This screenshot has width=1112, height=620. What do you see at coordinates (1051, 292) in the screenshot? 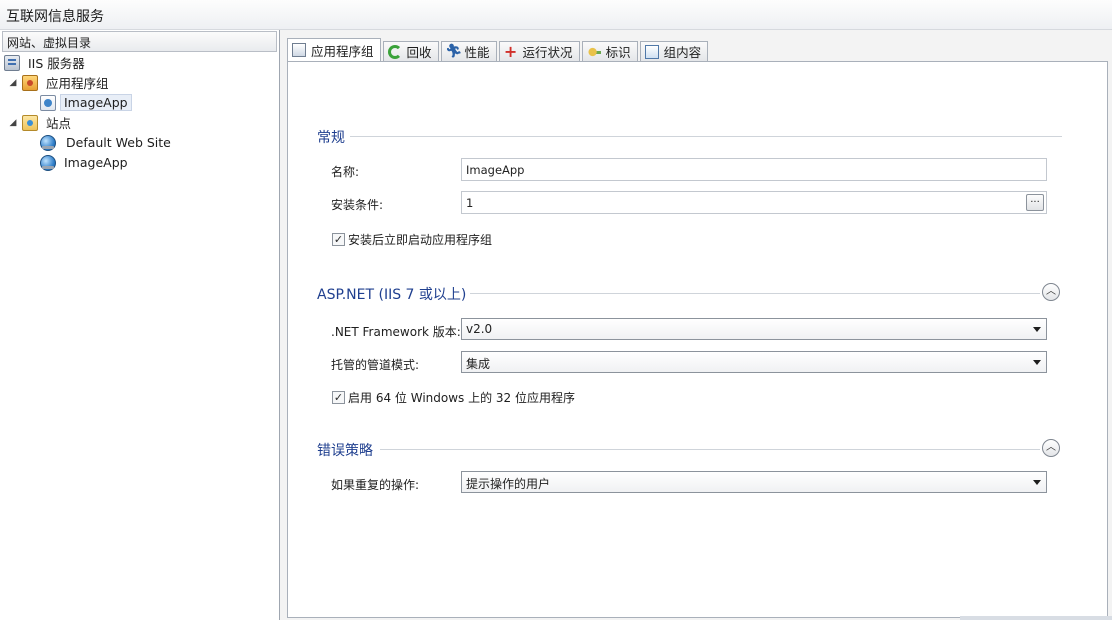
I see `collapse-aspnet-button: ︿` at bounding box center [1051, 292].